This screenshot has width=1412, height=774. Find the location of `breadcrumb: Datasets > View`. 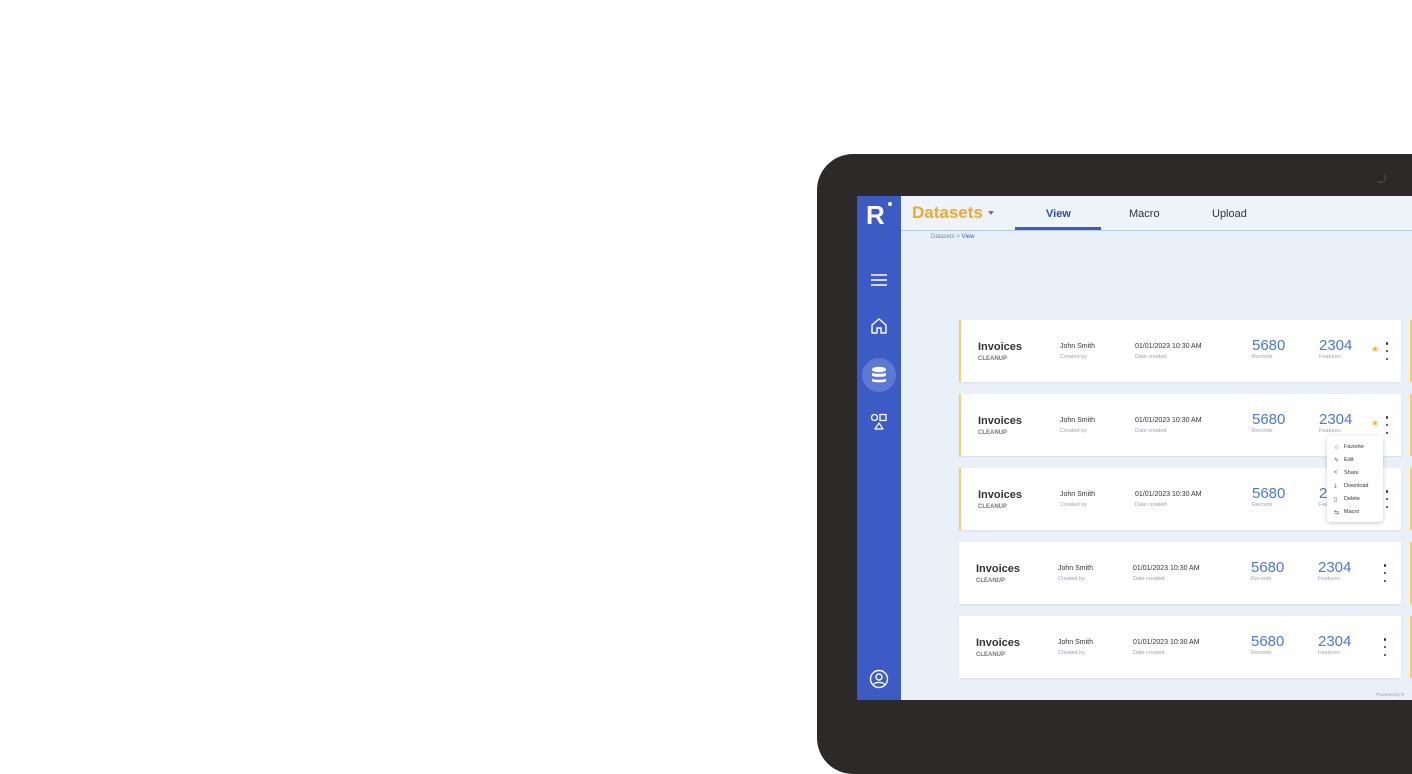

breadcrumb: Datasets > View is located at coordinates (952, 237).